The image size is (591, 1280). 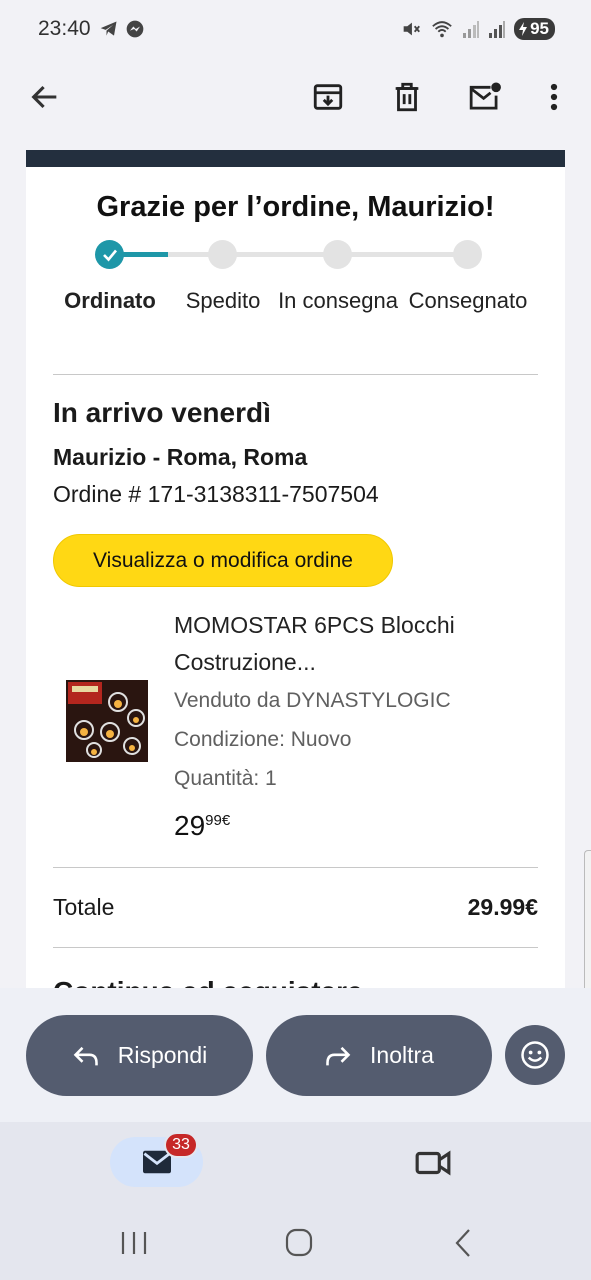 I want to click on step-in-consegna-dot, so click(x=337, y=254).